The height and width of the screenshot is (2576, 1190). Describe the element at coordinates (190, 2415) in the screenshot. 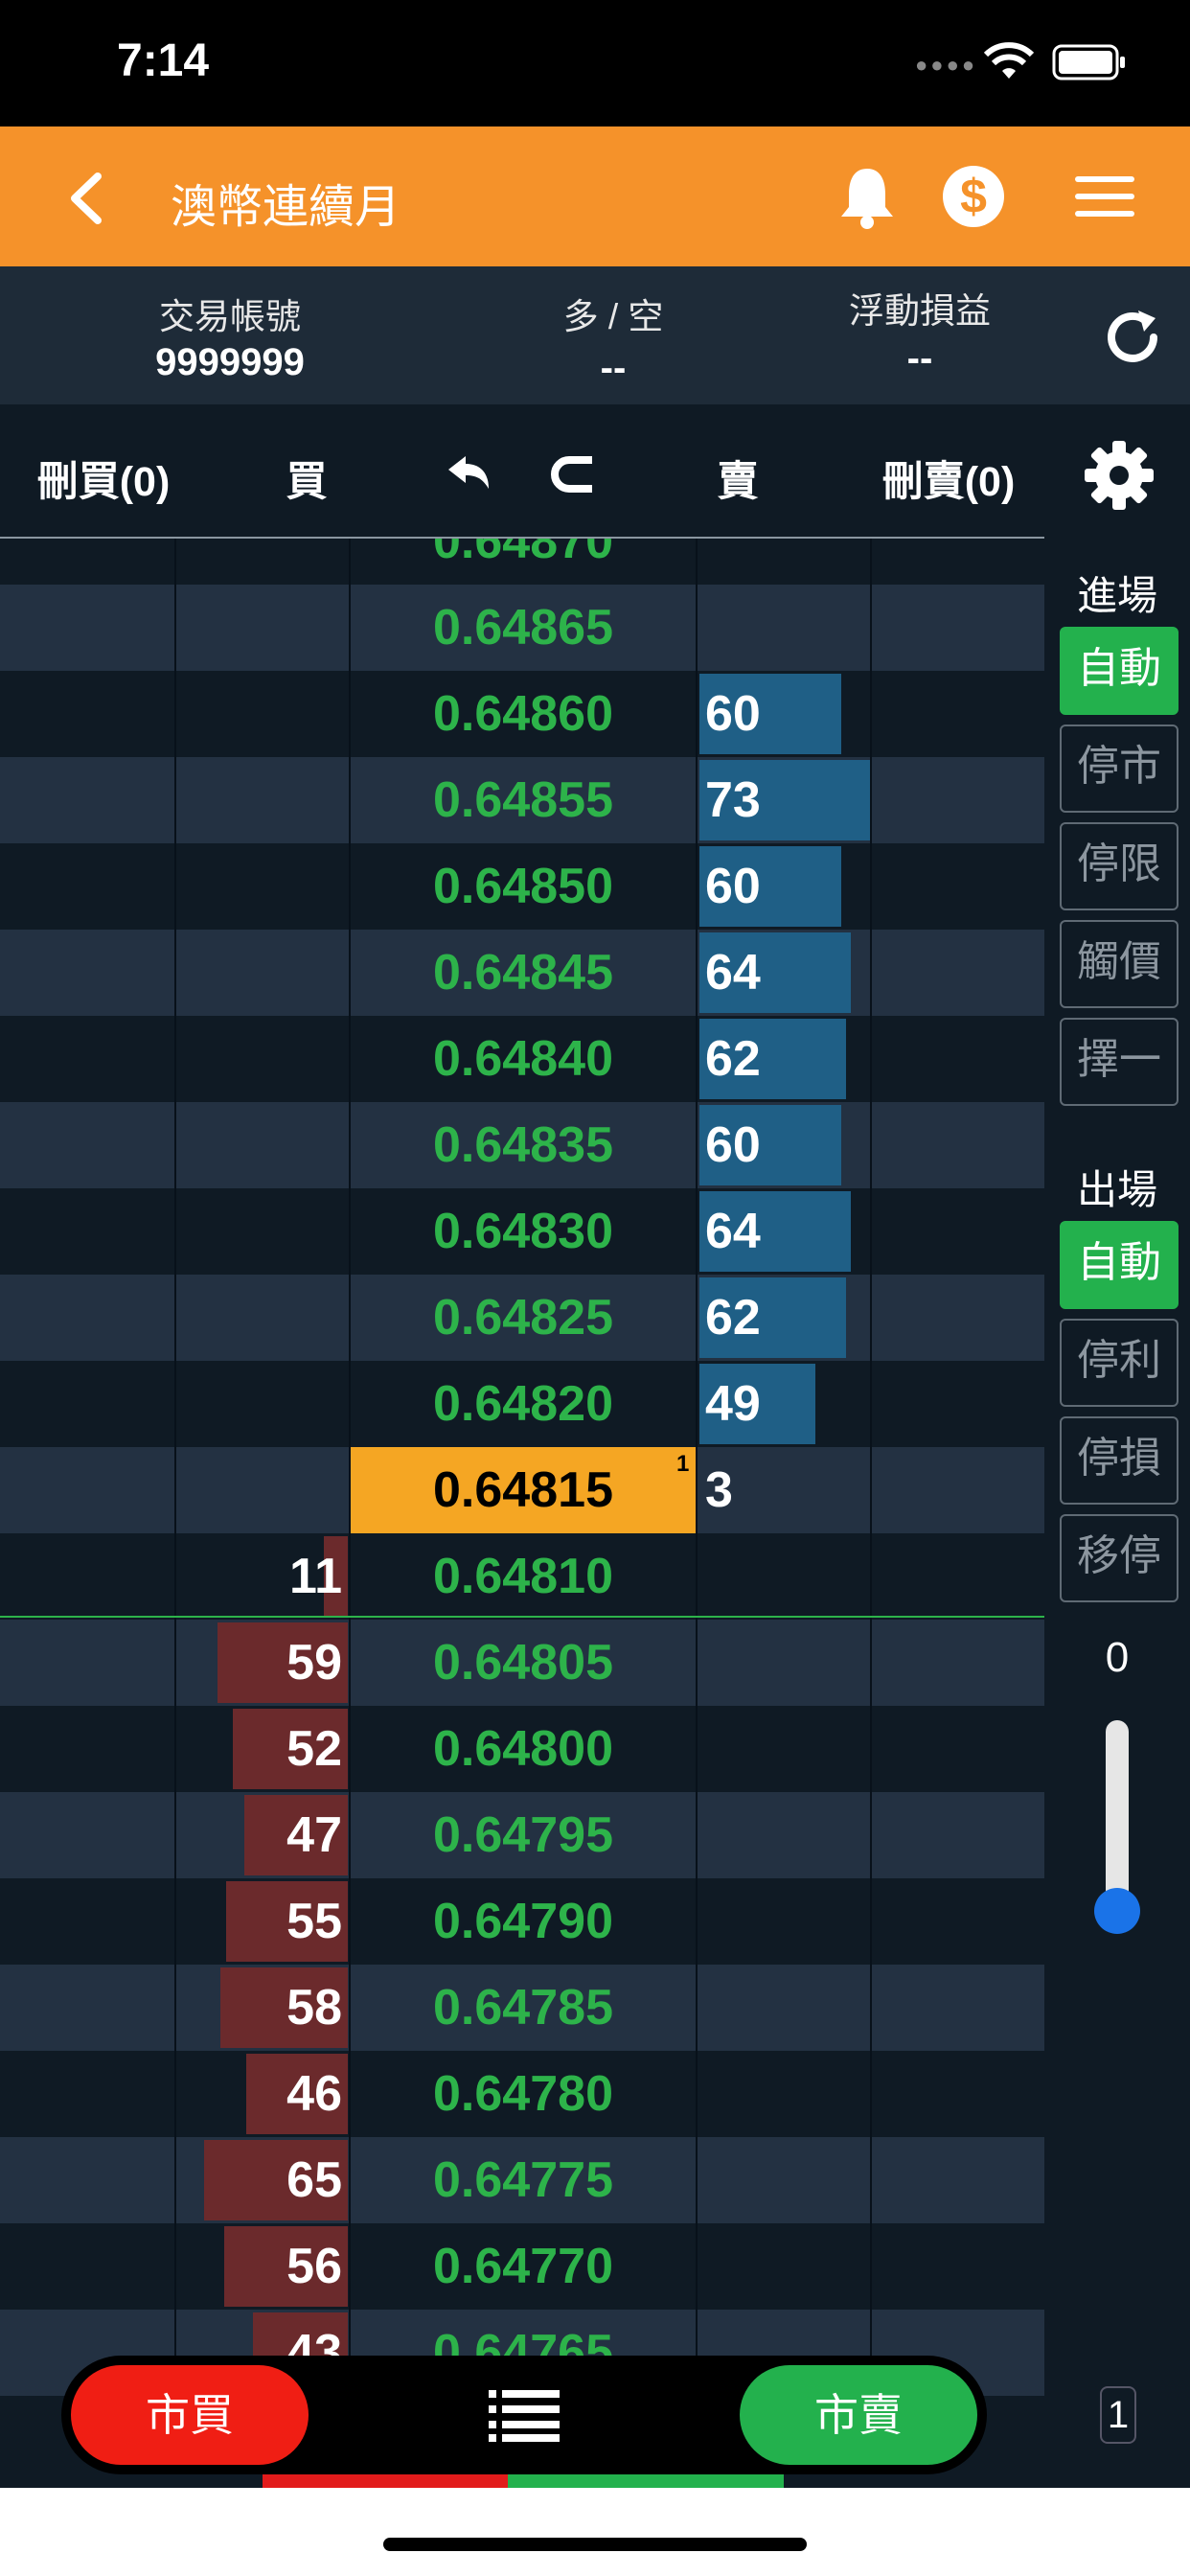

I see `market-buy-button: 市買` at that location.